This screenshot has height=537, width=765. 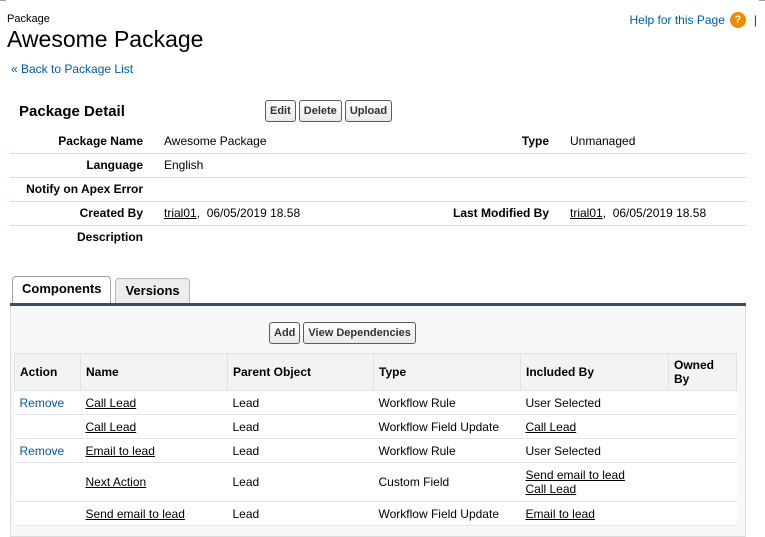 What do you see at coordinates (320, 111) in the screenshot?
I see `delete-button: Delete` at bounding box center [320, 111].